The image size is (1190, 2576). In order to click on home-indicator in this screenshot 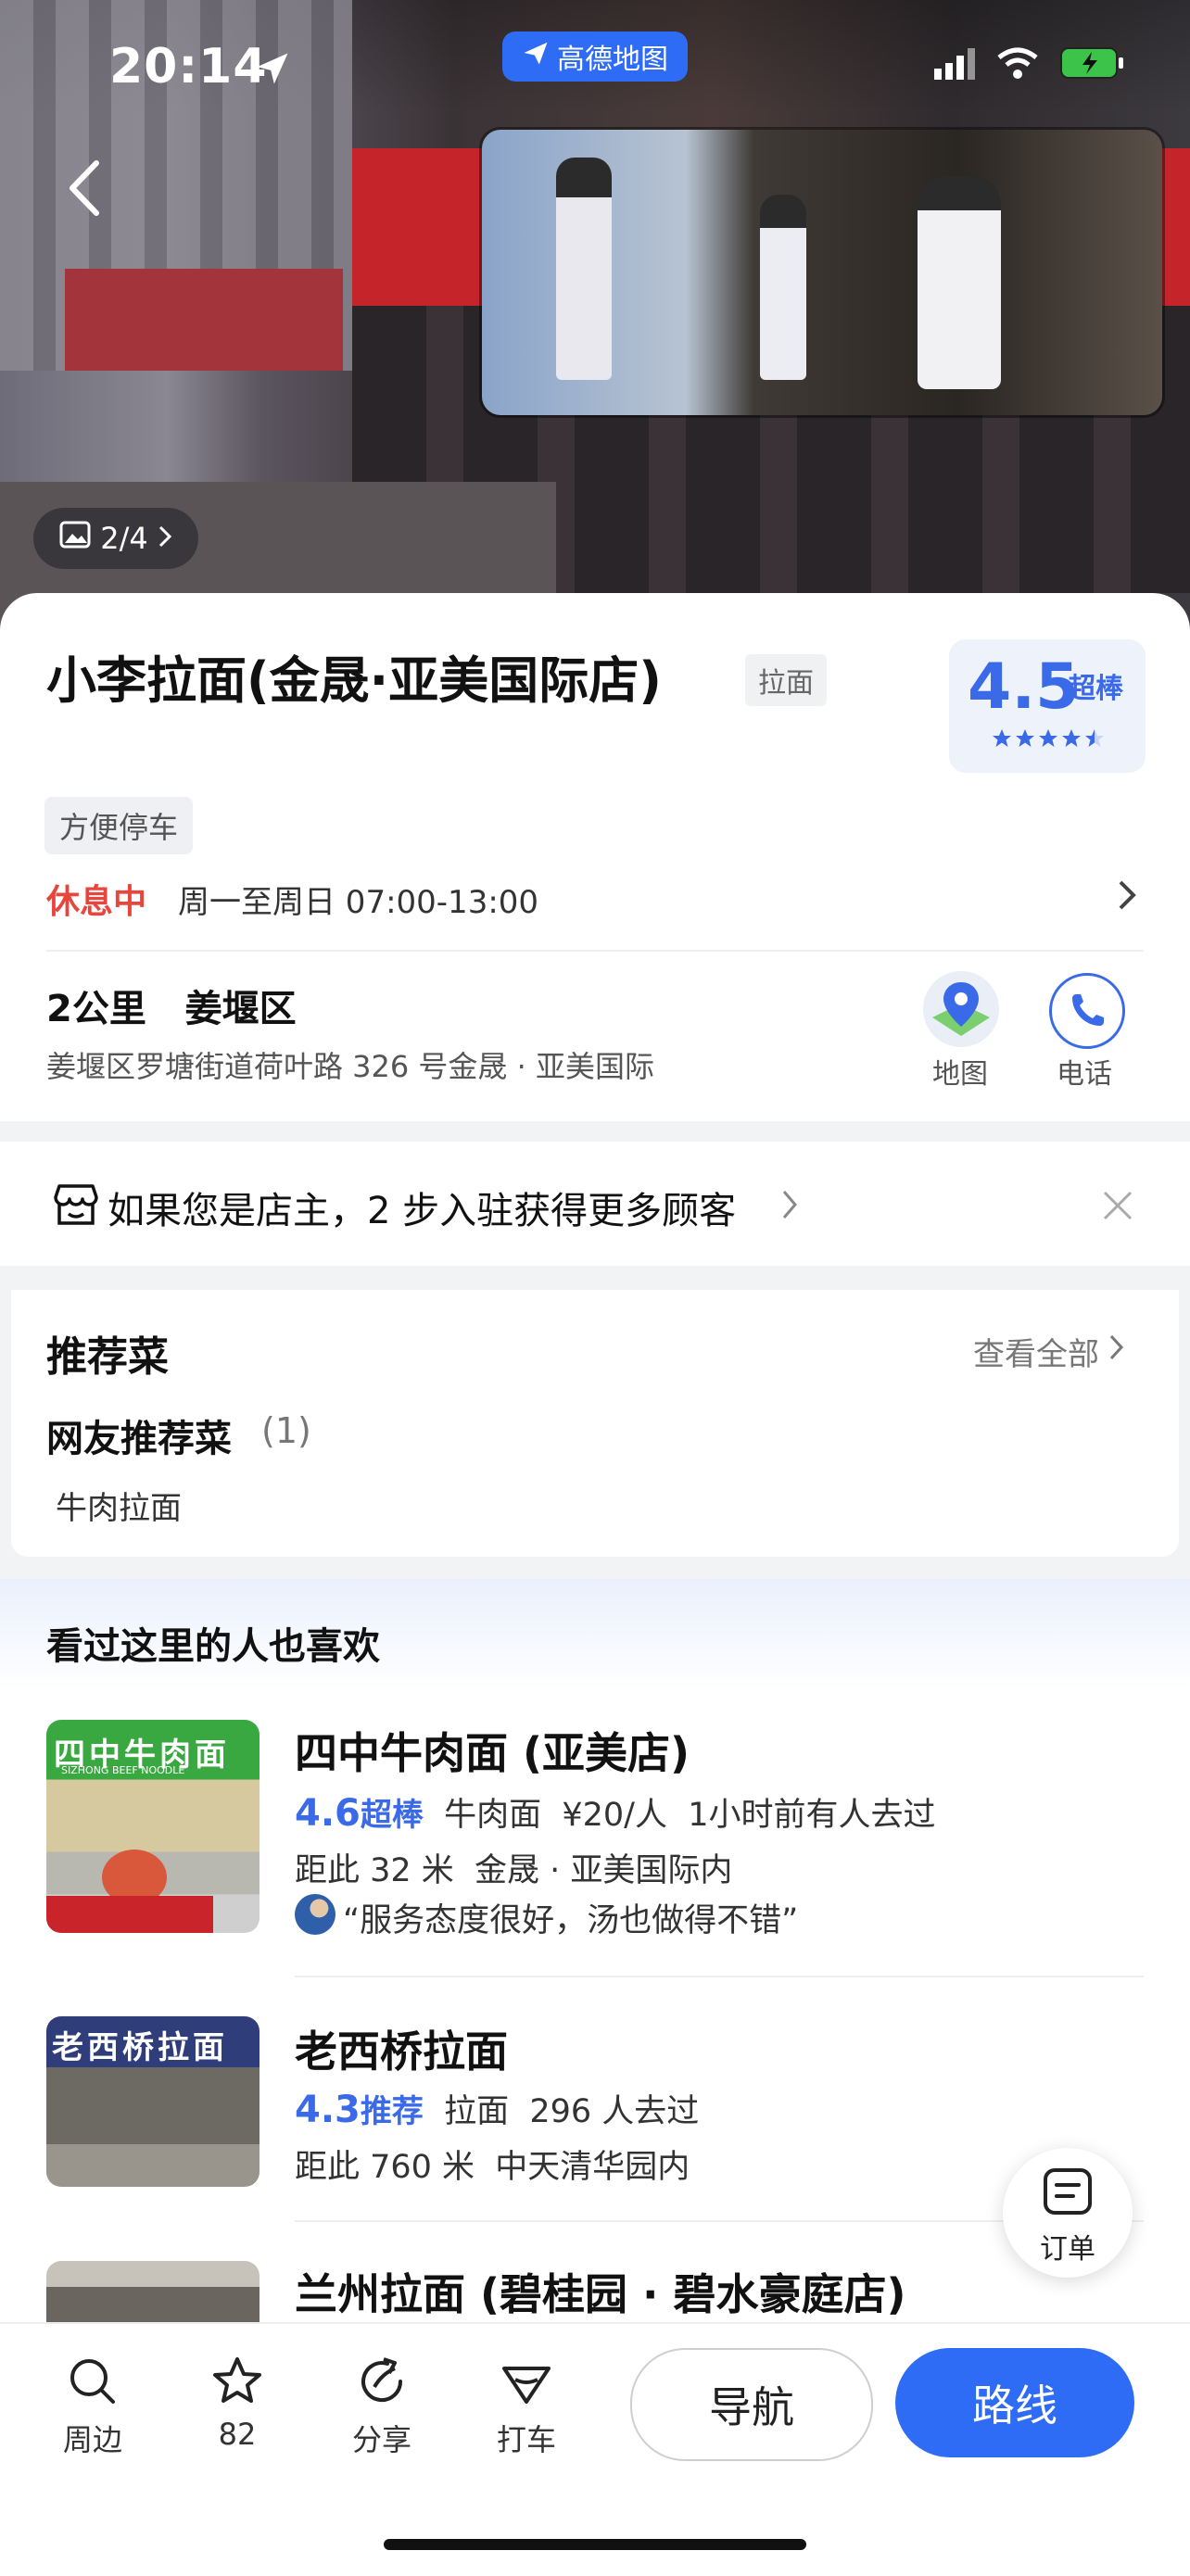, I will do `click(595, 2545)`.